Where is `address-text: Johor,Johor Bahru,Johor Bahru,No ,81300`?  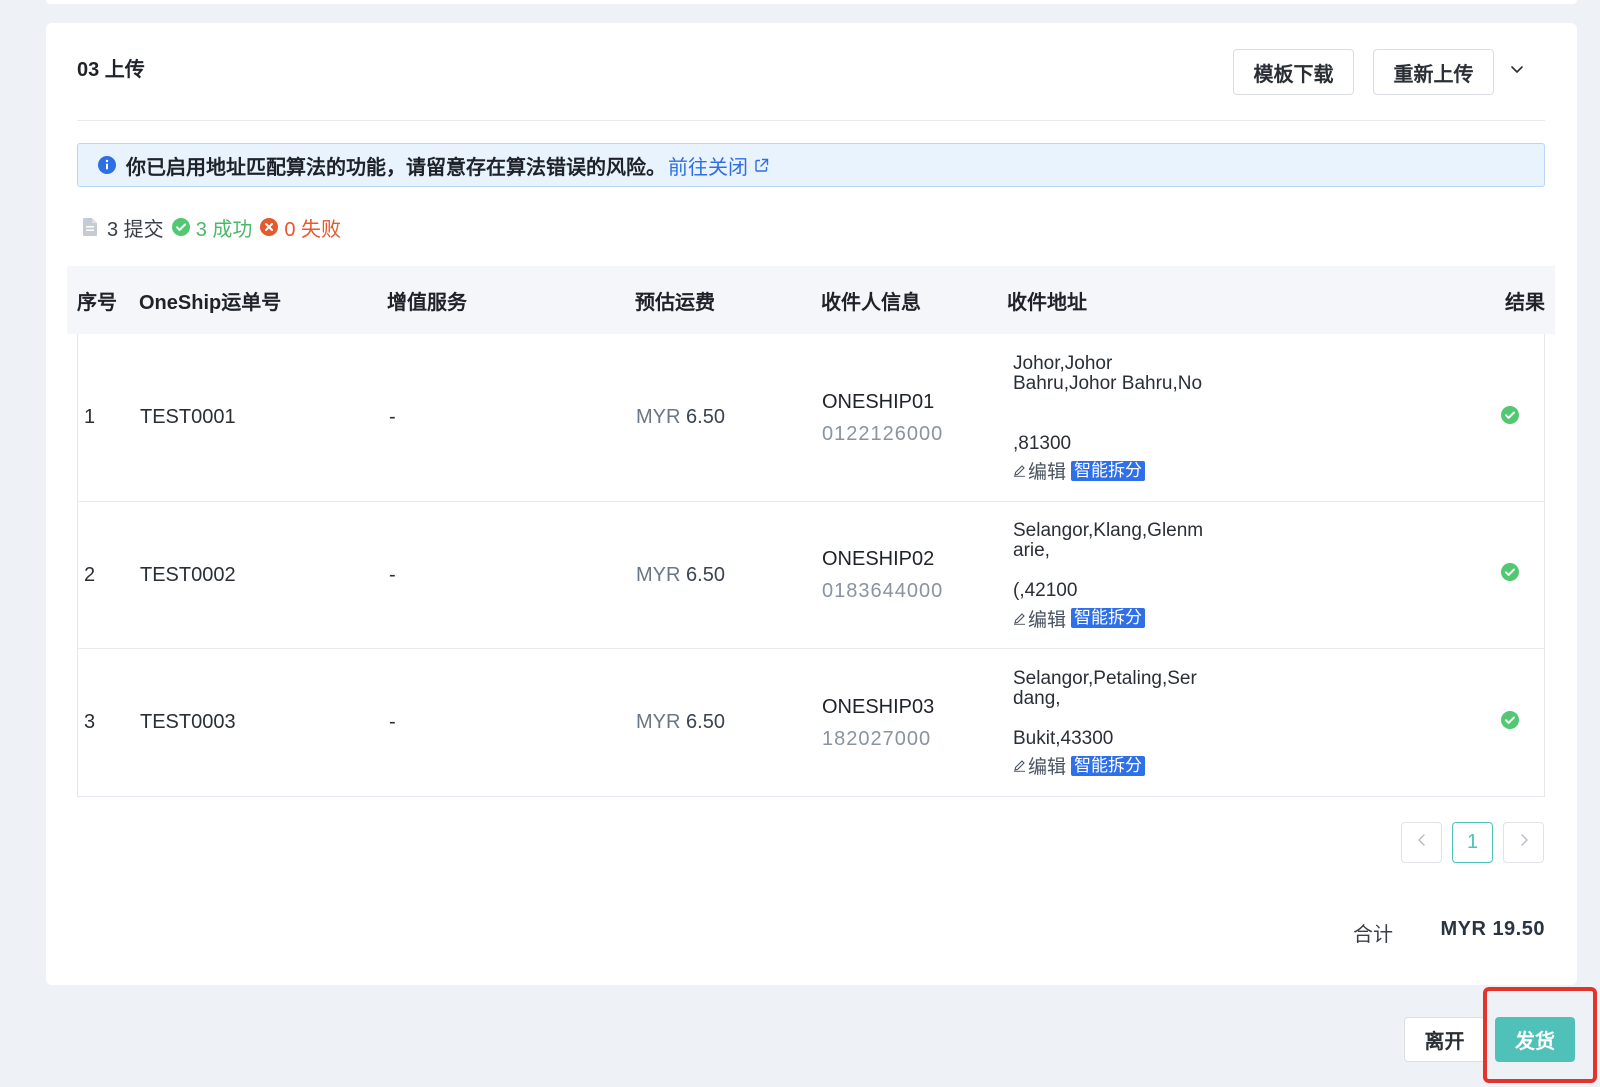 address-text: Johor,Johor Bahru,Johor Bahru,No ,81300 is located at coordinates (1238, 403).